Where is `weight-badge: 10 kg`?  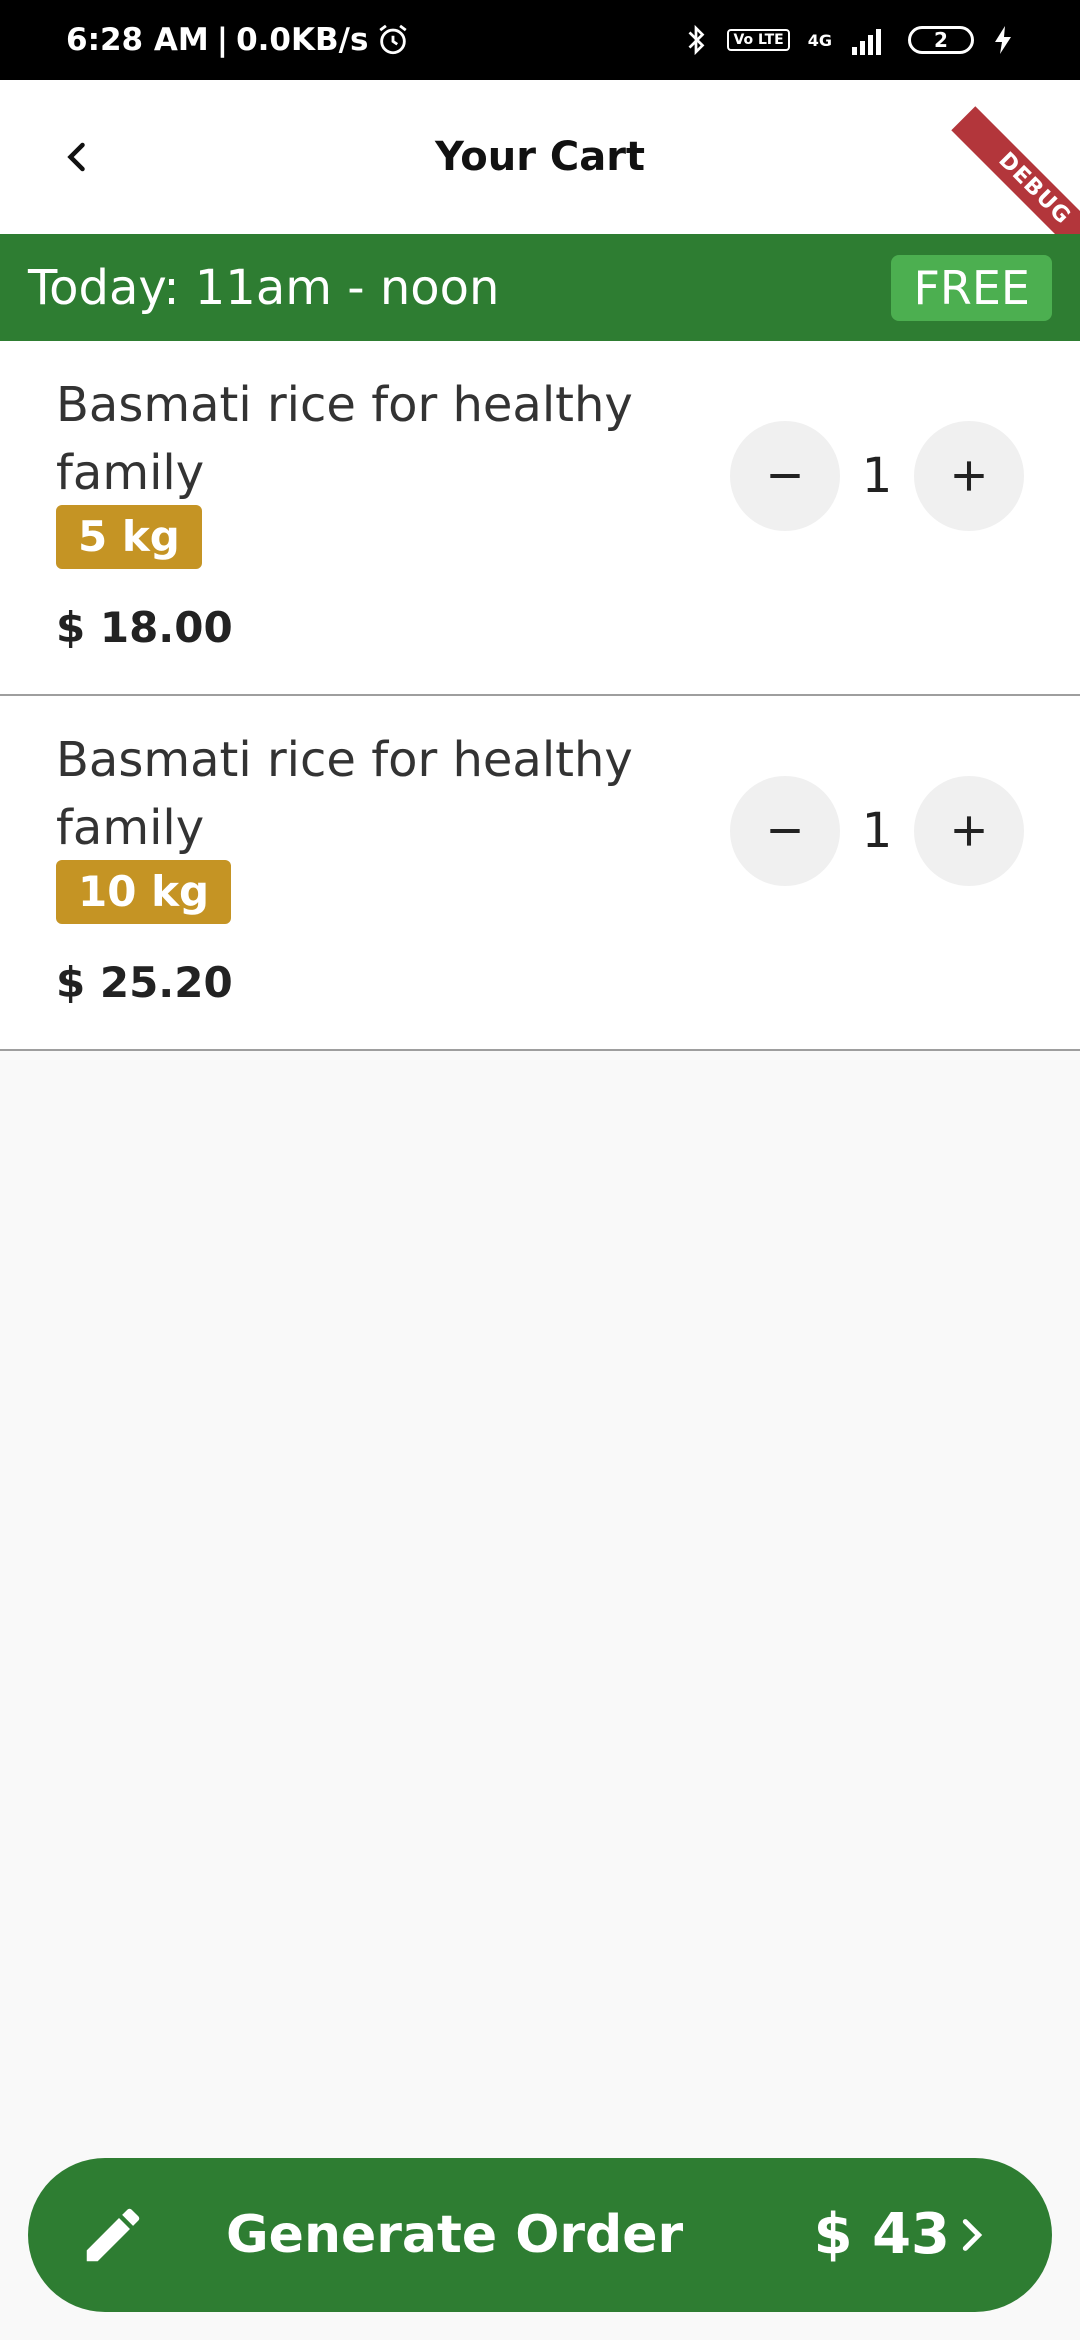 weight-badge: 10 kg is located at coordinates (144, 892).